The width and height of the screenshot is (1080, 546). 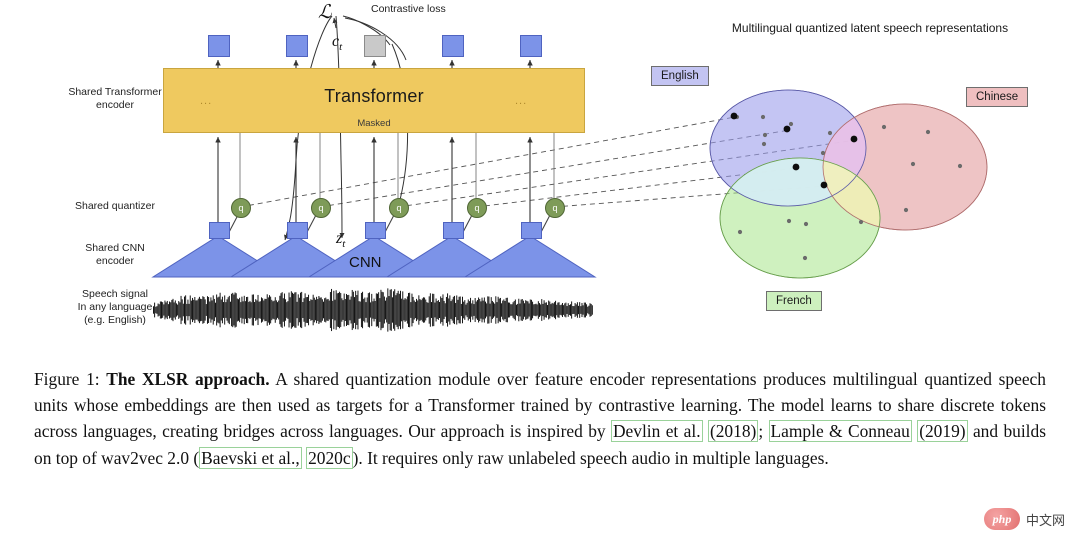 I want to click on ct-symbol: ct, so click(x=337, y=43).